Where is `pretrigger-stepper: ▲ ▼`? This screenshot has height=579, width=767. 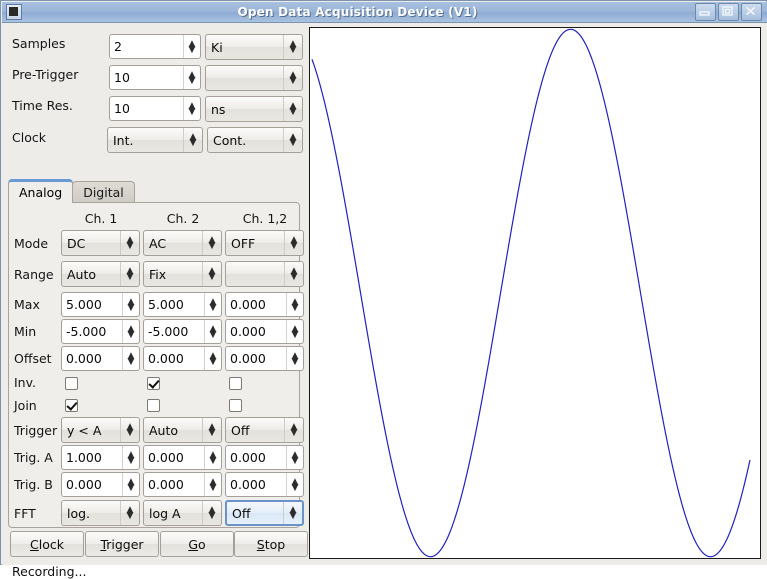
pretrigger-stepper: ▲ ▼ is located at coordinates (191, 77).